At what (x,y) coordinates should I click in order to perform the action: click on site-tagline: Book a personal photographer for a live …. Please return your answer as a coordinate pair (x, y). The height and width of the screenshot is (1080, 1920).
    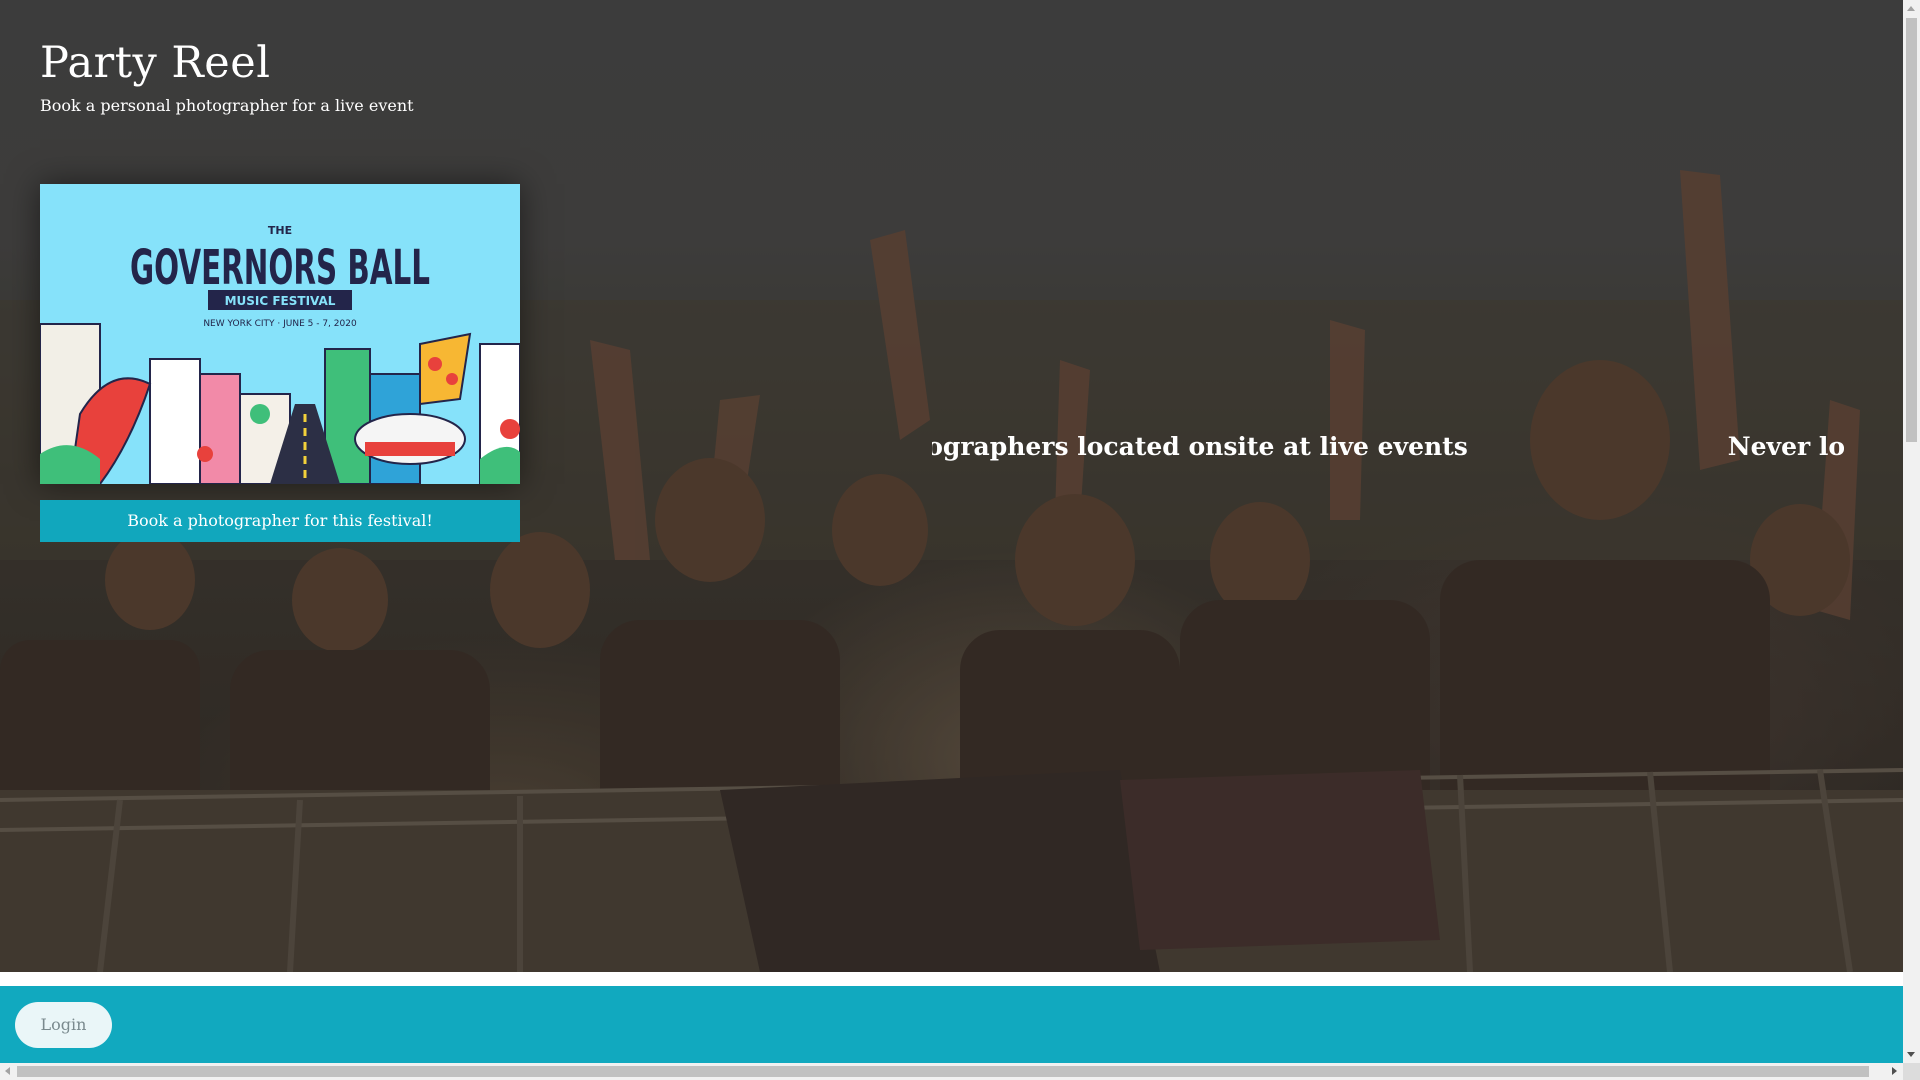
    Looking at the image, I should click on (227, 105).